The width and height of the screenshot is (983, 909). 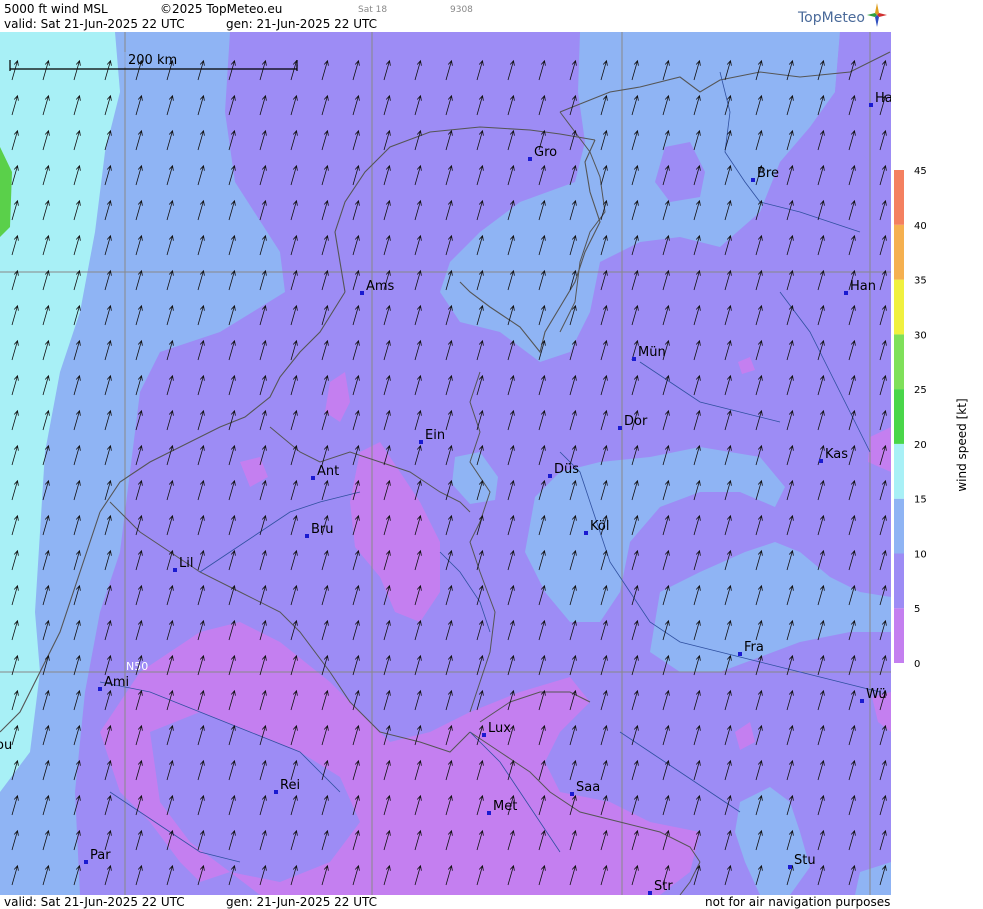 What do you see at coordinates (877, 15) in the screenshot?
I see `compass-logo-icon` at bounding box center [877, 15].